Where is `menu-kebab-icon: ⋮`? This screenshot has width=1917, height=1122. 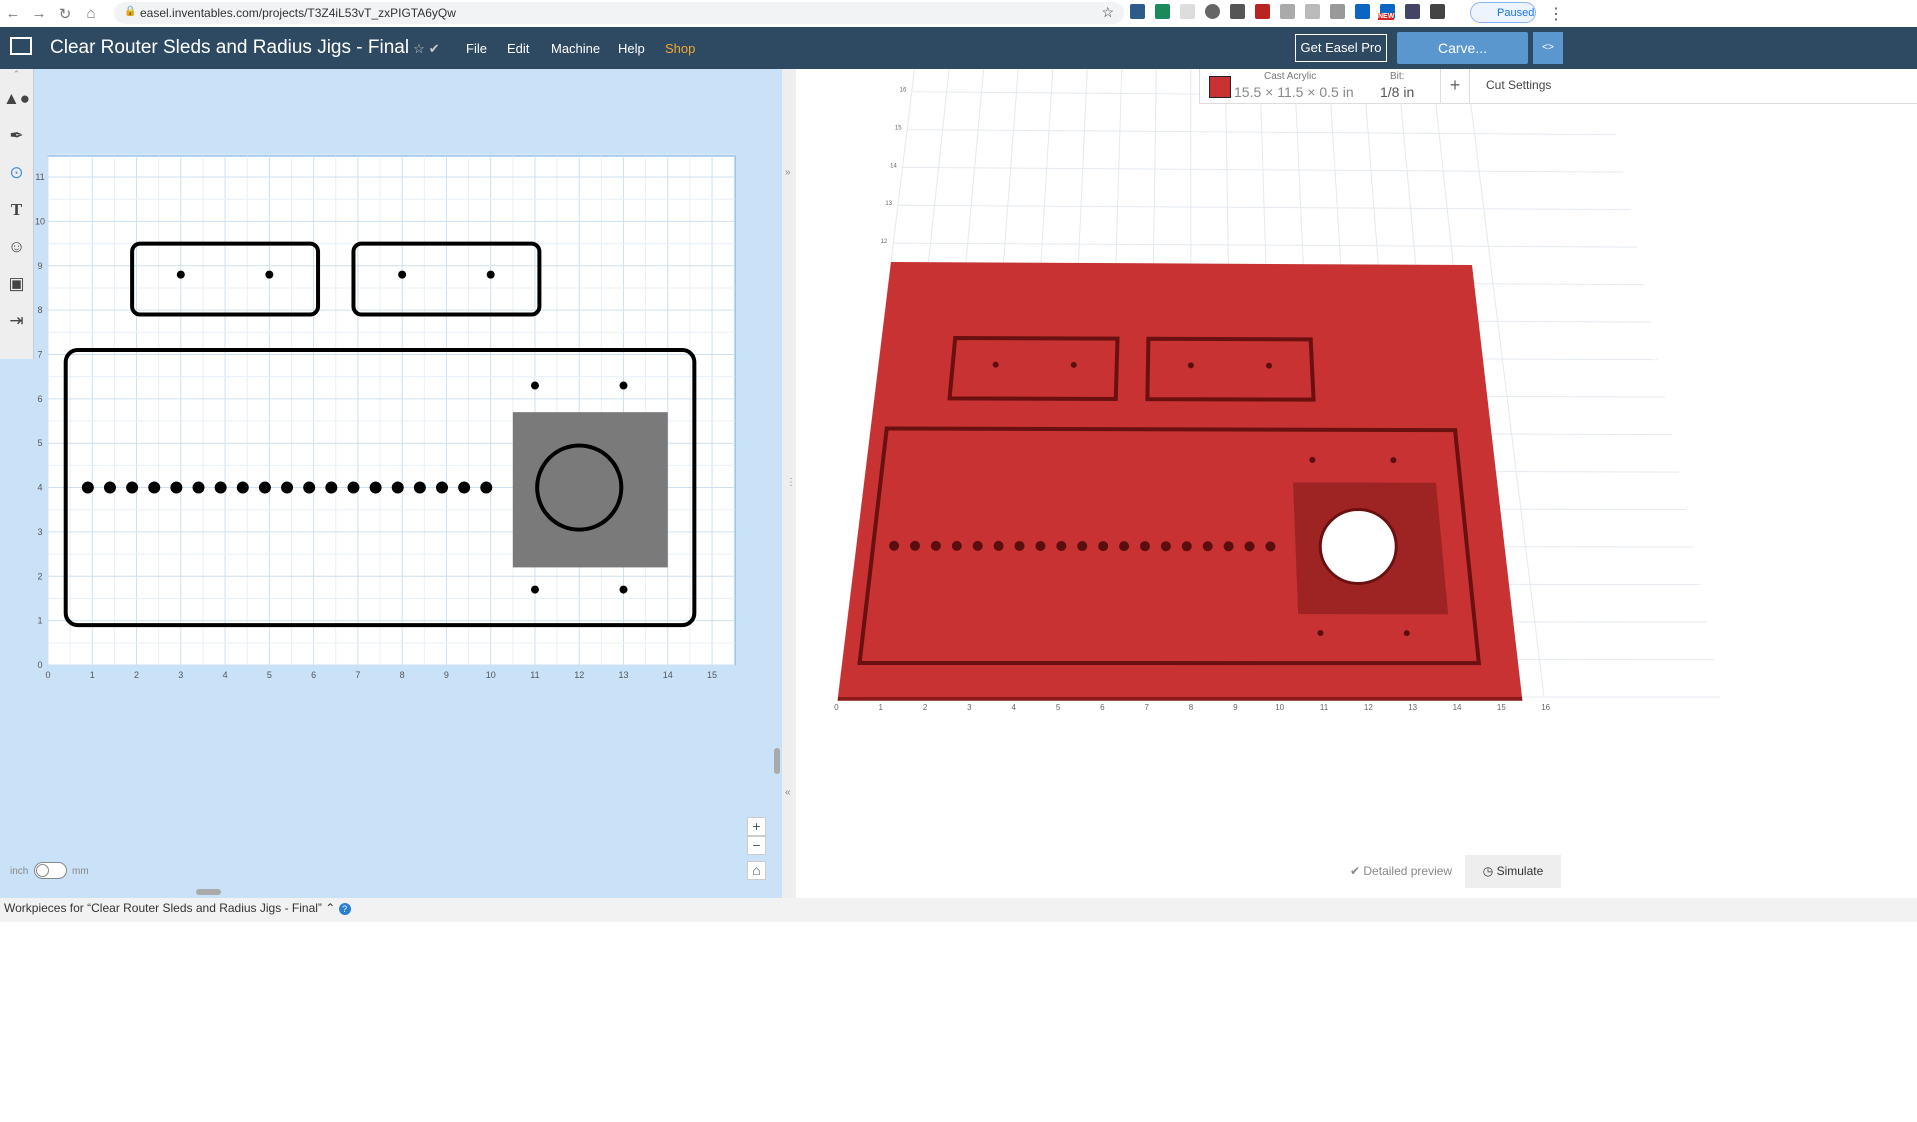 menu-kebab-icon: ⋮ is located at coordinates (1556, 14).